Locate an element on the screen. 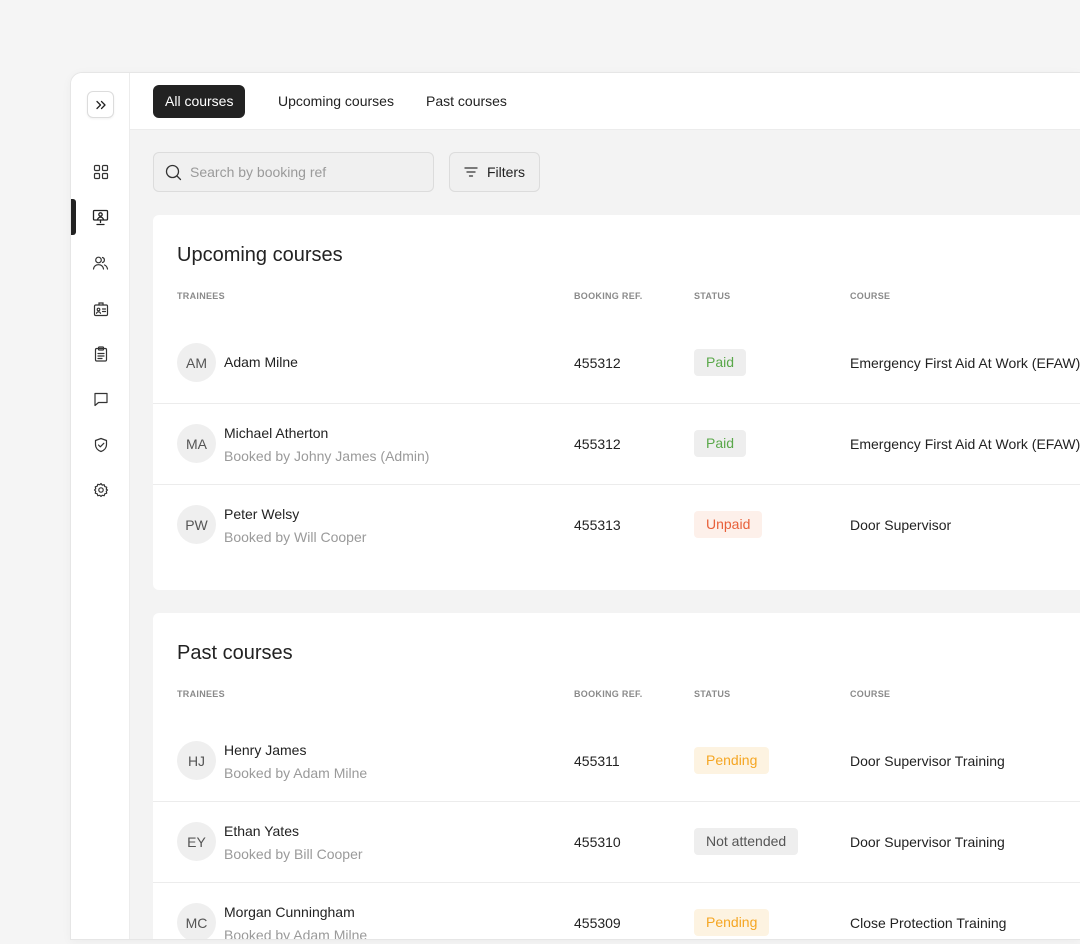 The width and height of the screenshot is (1080, 944). sidebar-item-security is located at coordinates (100, 445).